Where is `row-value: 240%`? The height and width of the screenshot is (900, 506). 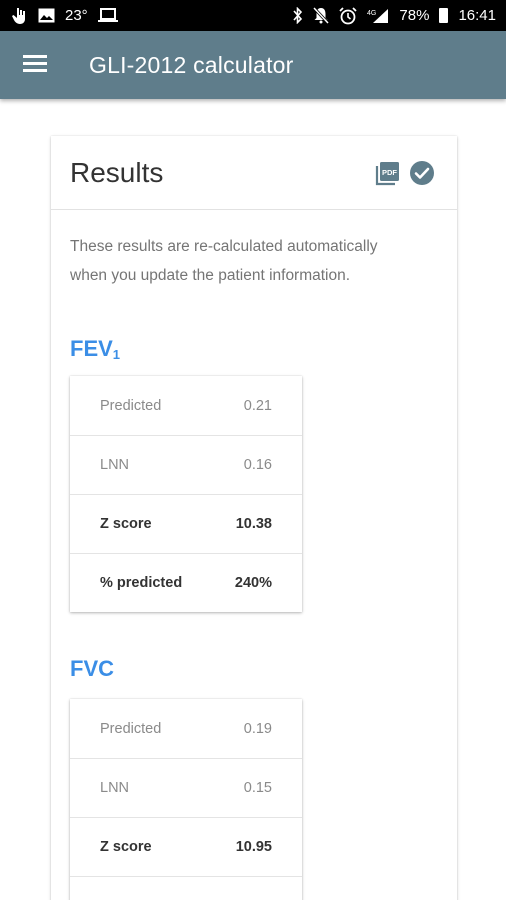
row-value: 240% is located at coordinates (253, 583).